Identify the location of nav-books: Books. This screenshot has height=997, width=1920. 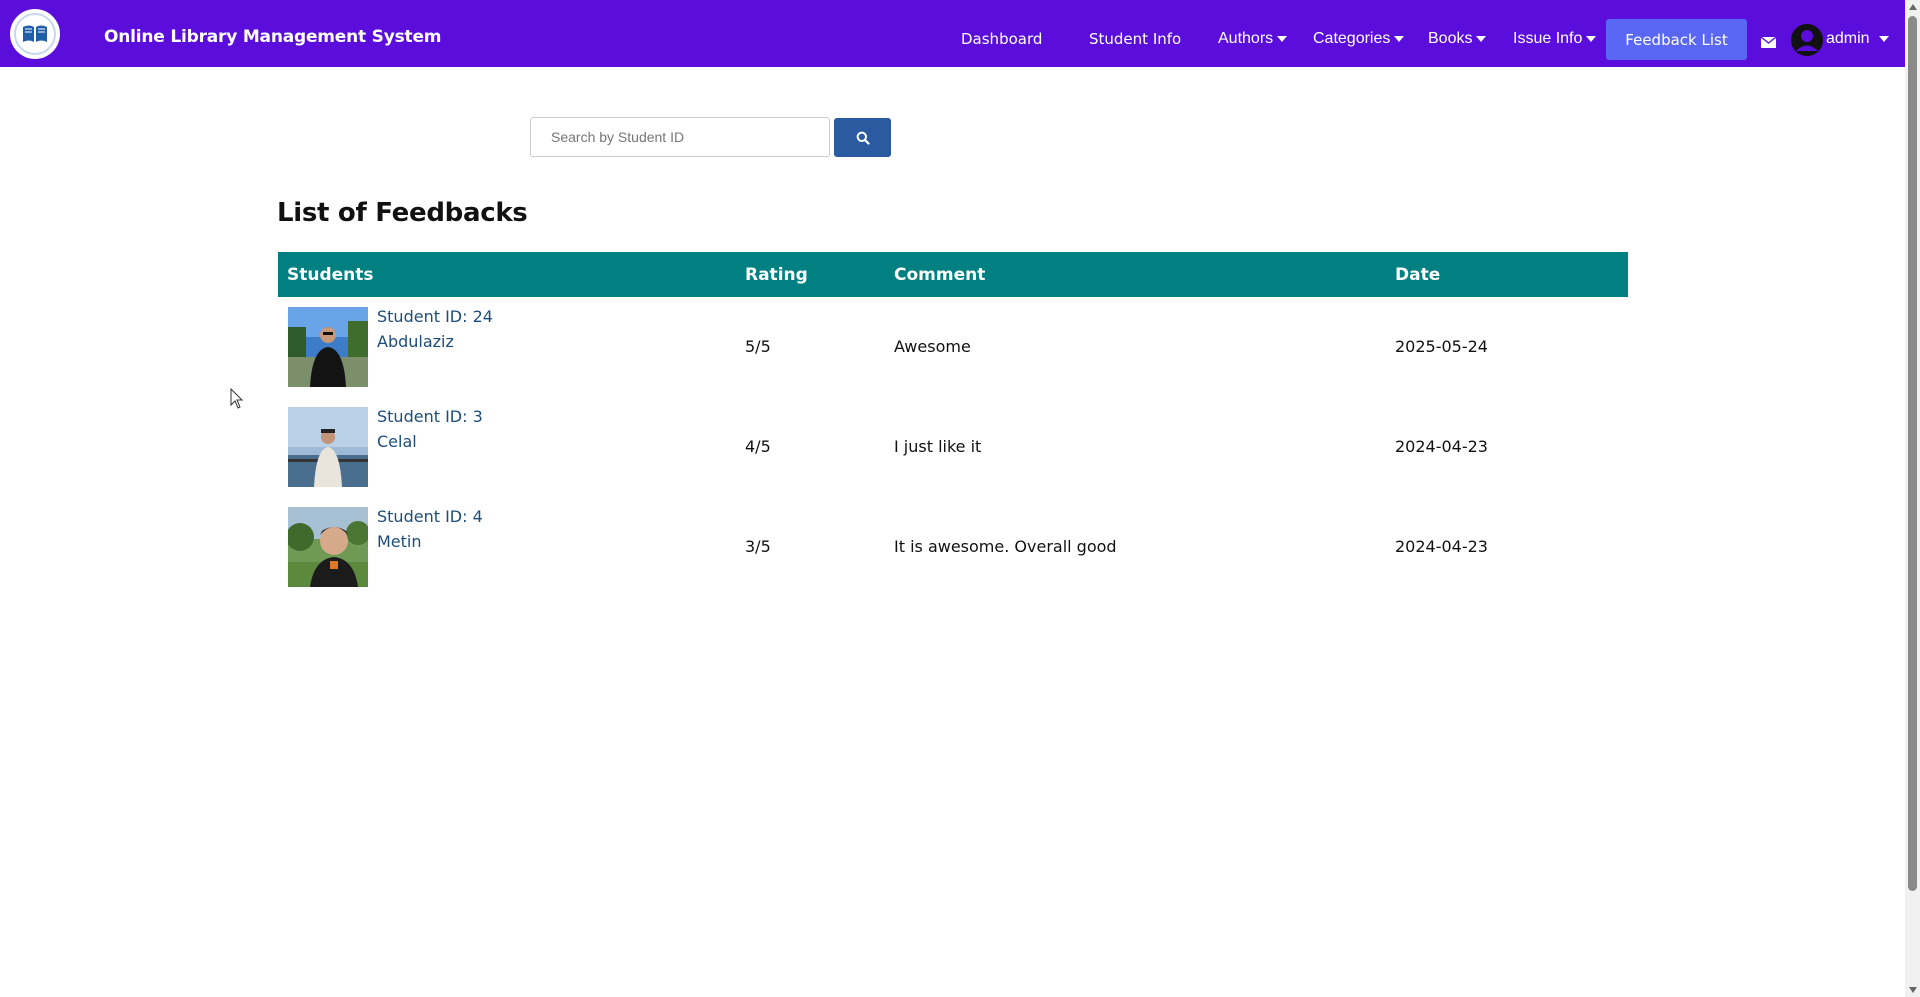
(1457, 39).